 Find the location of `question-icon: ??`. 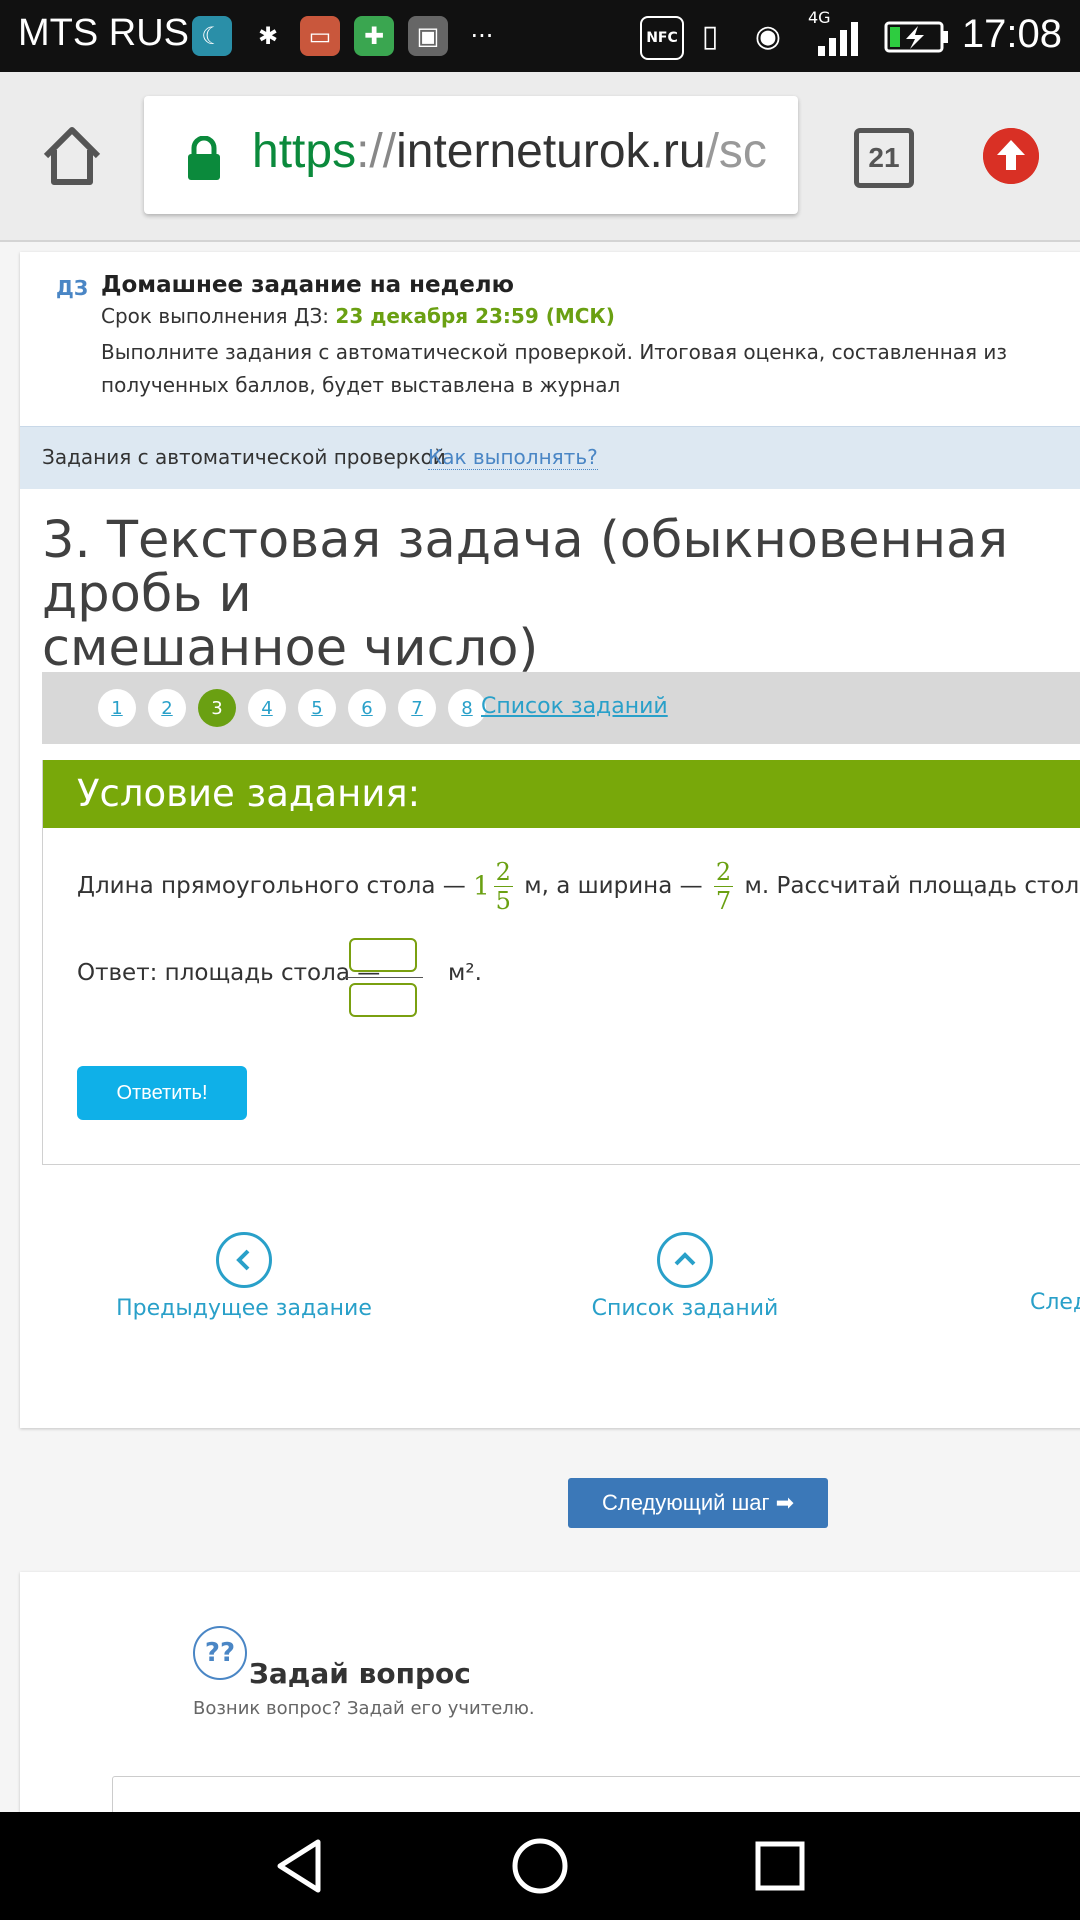

question-icon: ?? is located at coordinates (220, 1653).